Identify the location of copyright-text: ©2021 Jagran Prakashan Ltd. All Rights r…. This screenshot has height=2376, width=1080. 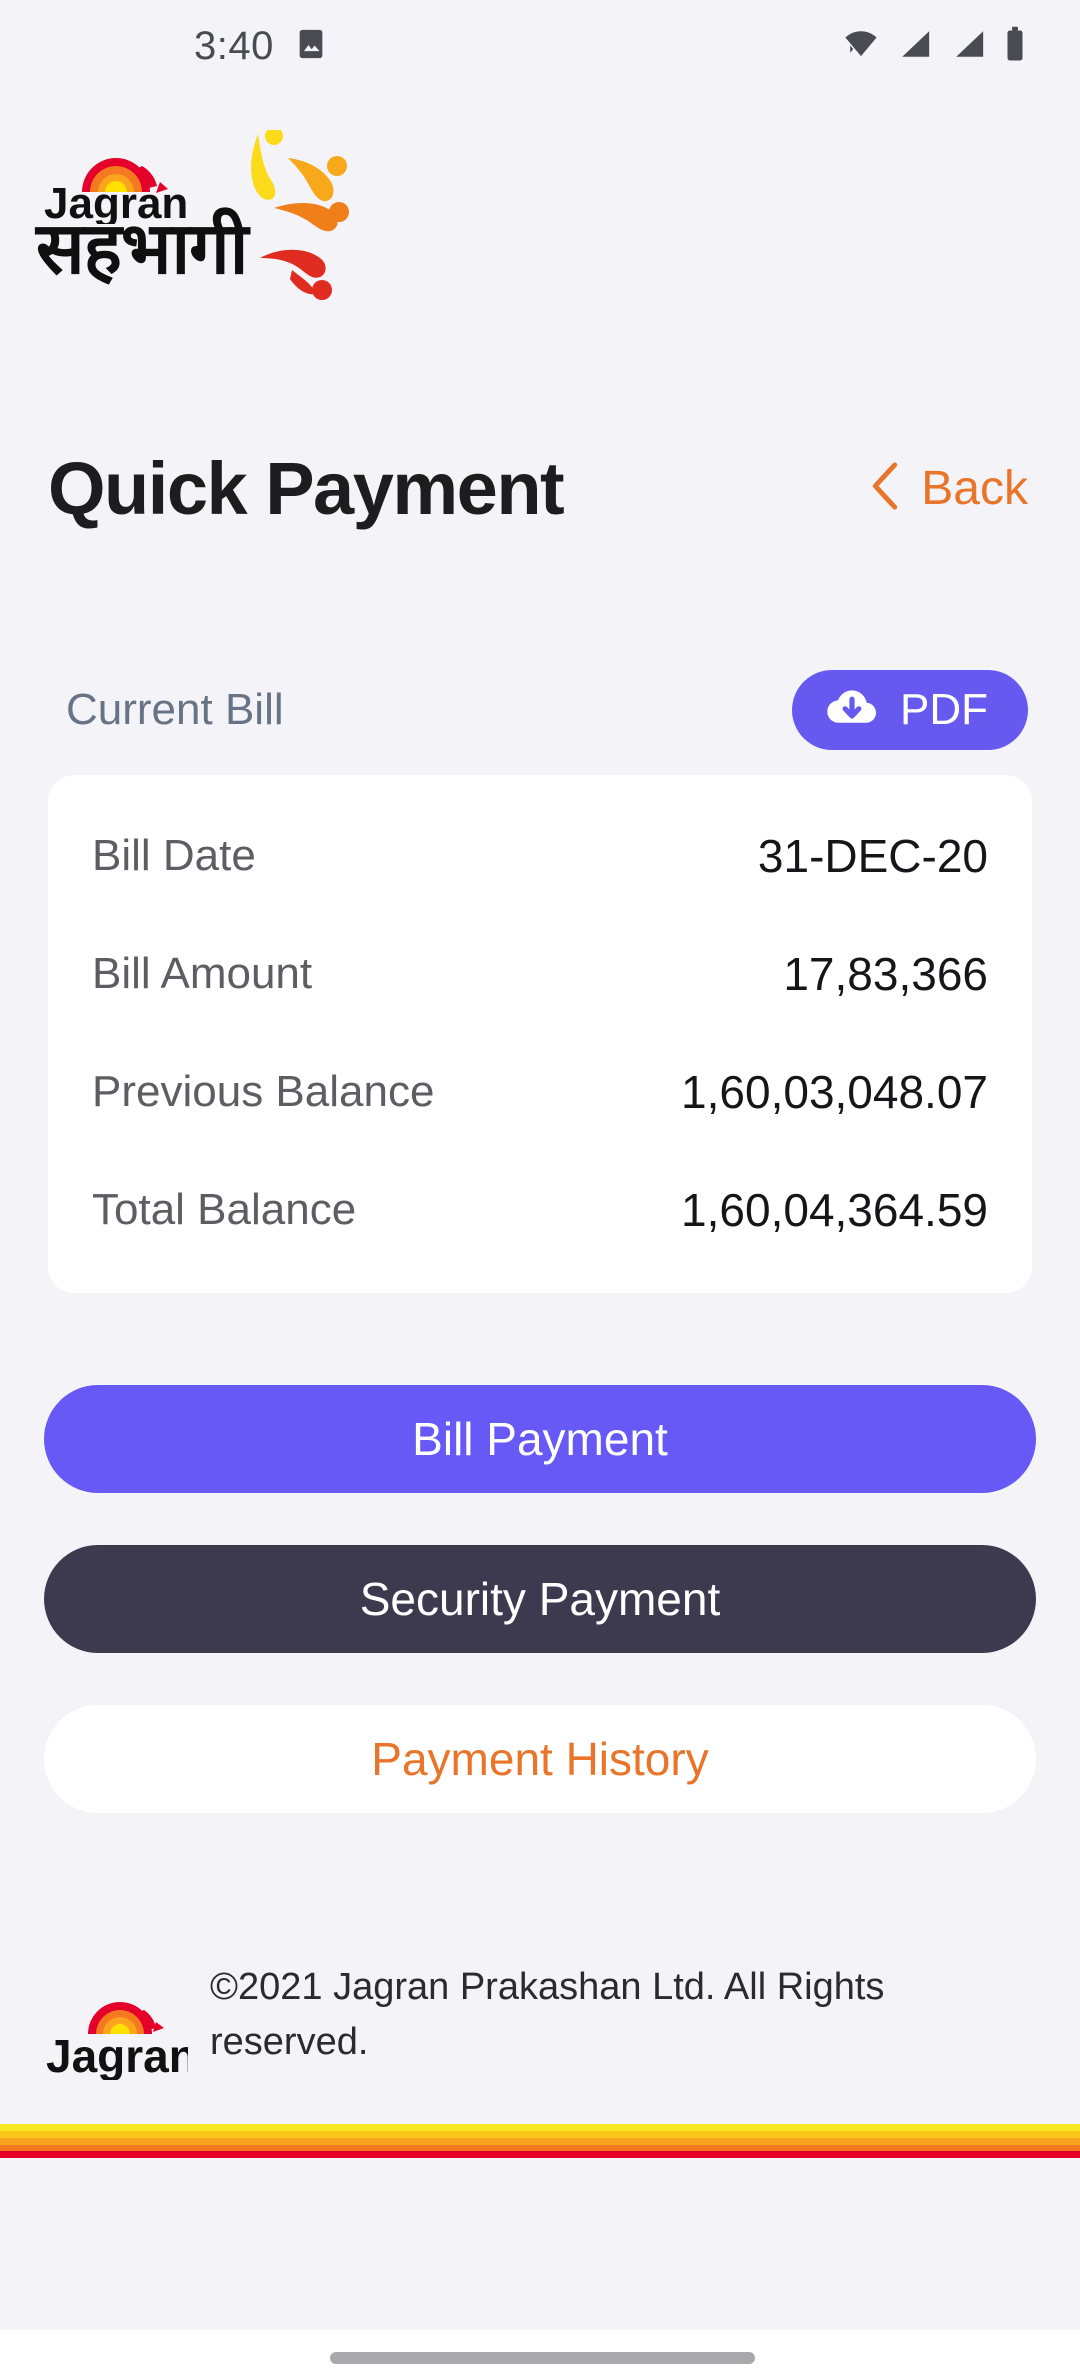
(547, 2015).